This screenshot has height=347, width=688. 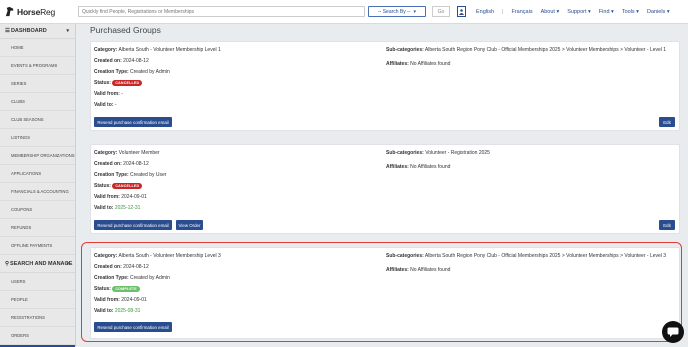 I want to click on valid-to-row: Valid to: 2025-08-31, so click(x=117, y=311).